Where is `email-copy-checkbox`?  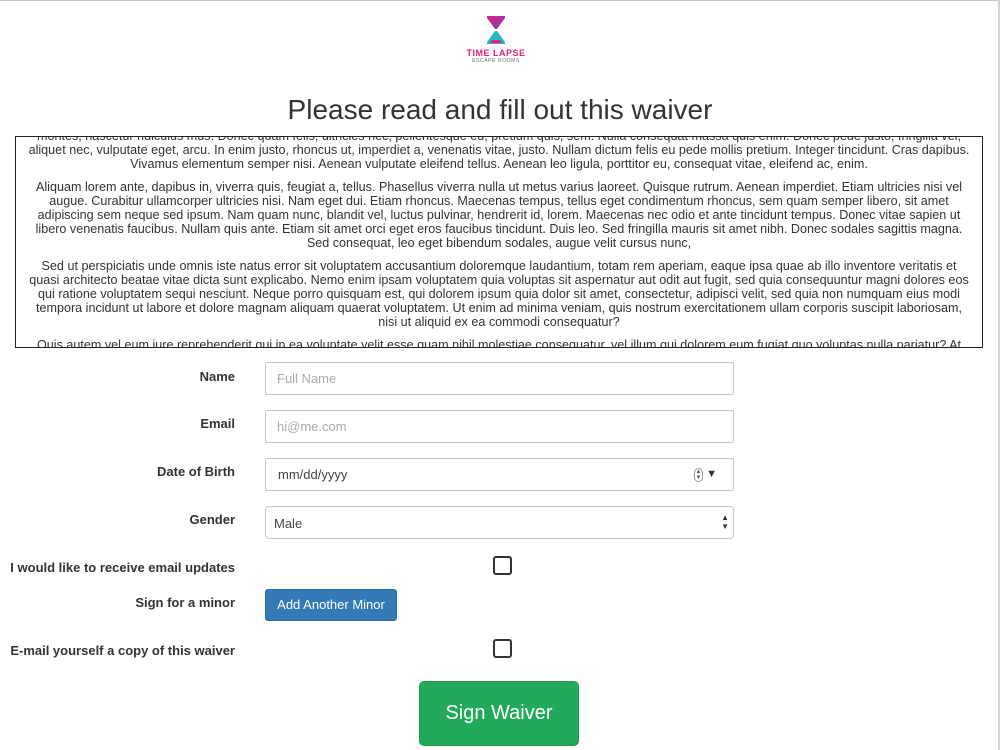 email-copy-checkbox is located at coordinates (502, 648).